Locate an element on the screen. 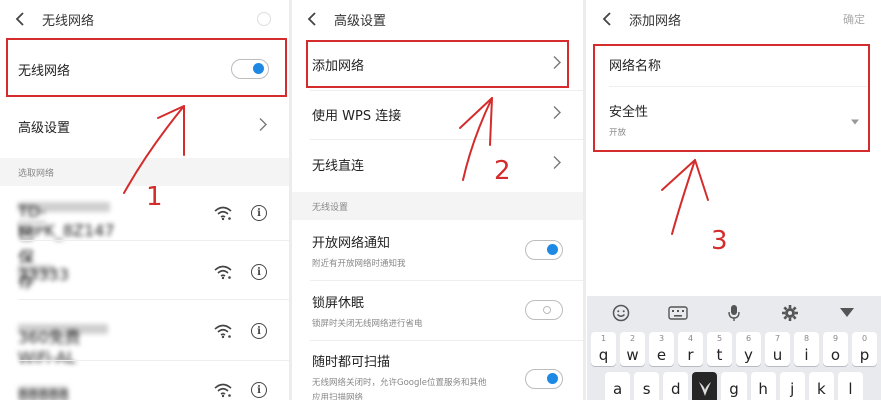 The width and height of the screenshot is (881, 400). sleep-on-lock-row: 锁屏休眠 锁屏时关闭无线网络进行省电 is located at coordinates (437, 310).